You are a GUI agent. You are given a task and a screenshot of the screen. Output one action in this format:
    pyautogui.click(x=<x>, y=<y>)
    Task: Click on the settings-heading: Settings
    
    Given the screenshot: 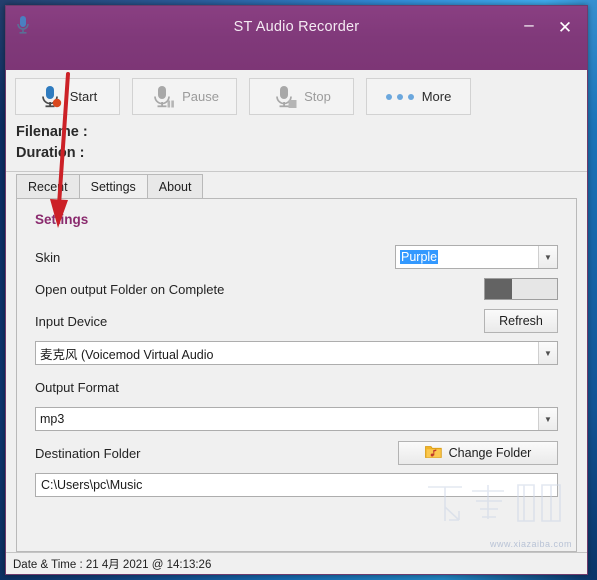 What is the action you would take?
    pyautogui.click(x=62, y=220)
    